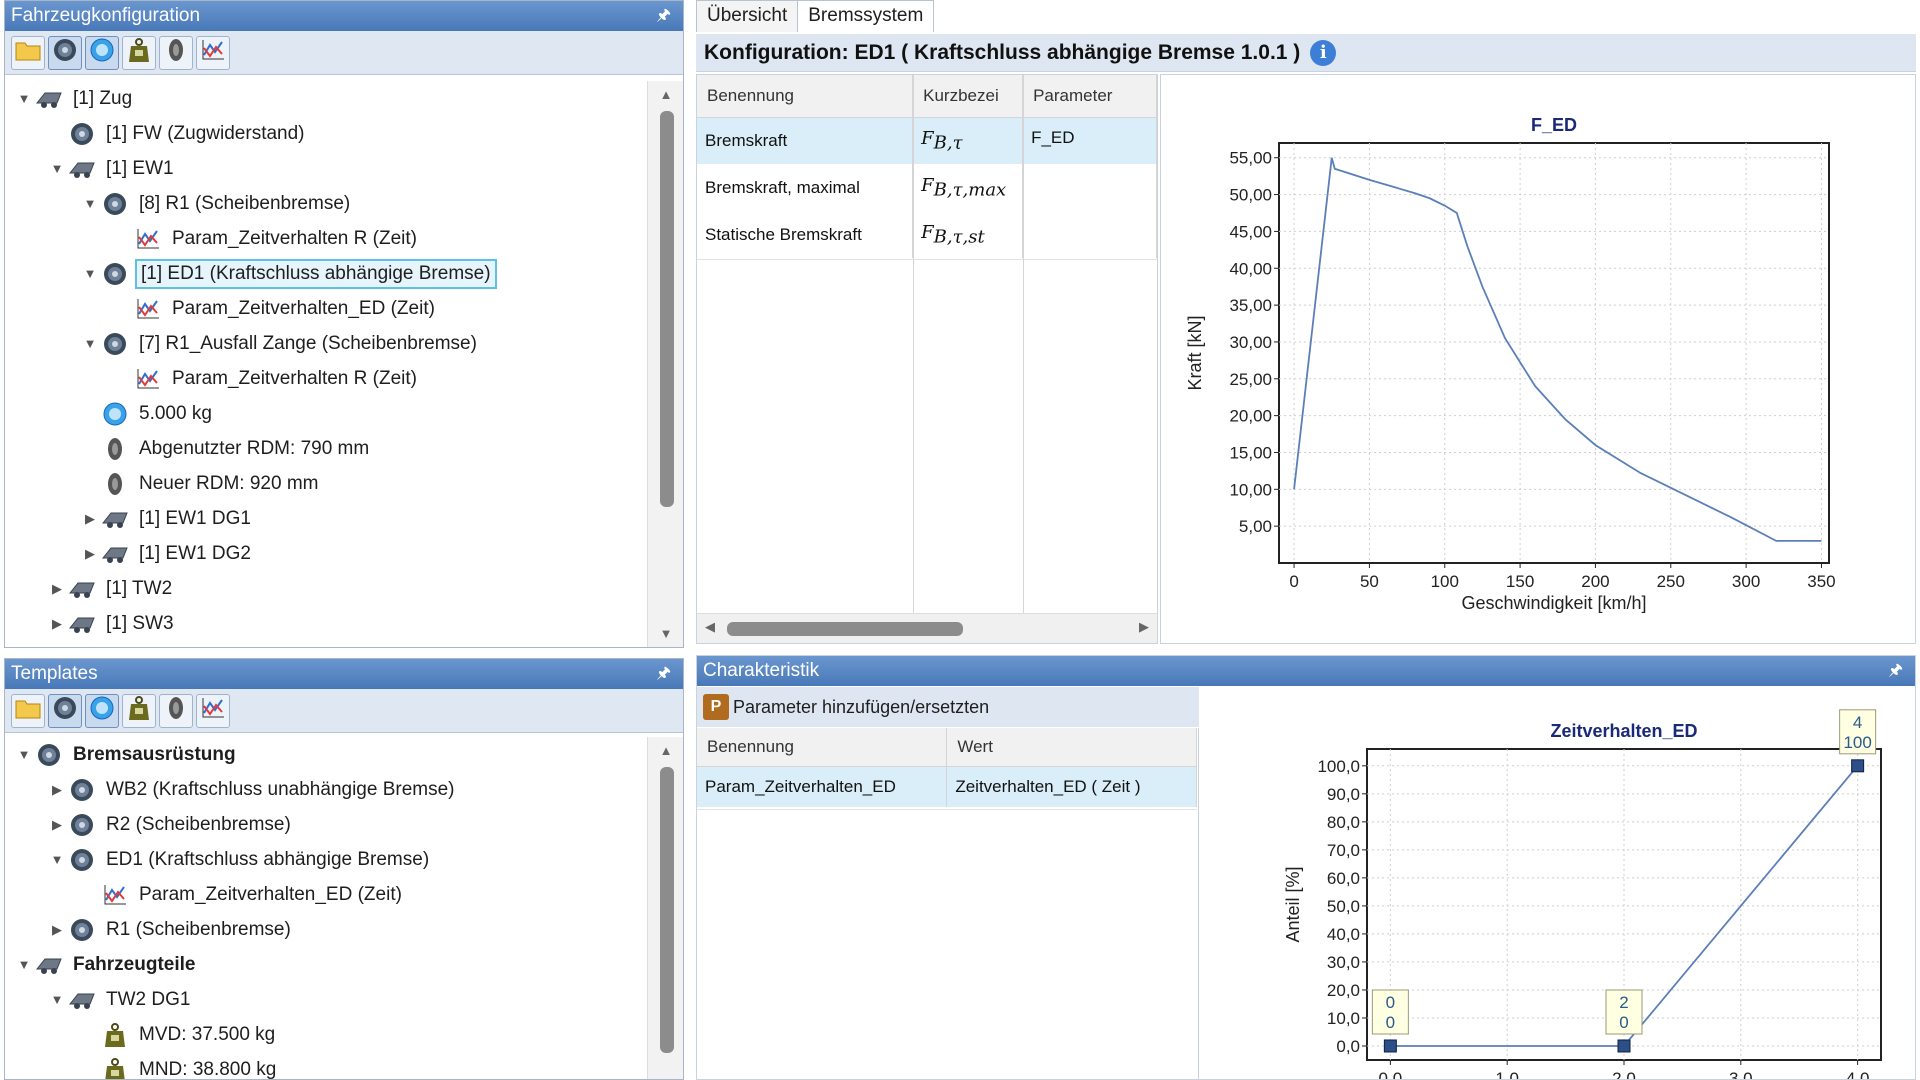  What do you see at coordinates (1323, 53) in the screenshot?
I see `info-icon: i` at bounding box center [1323, 53].